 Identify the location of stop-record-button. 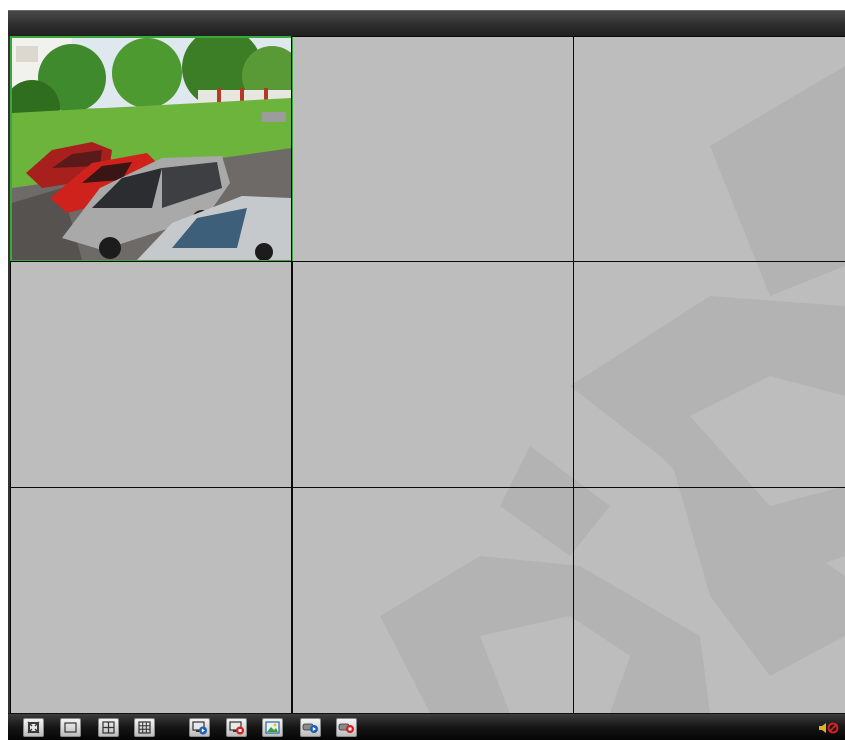
(346, 727).